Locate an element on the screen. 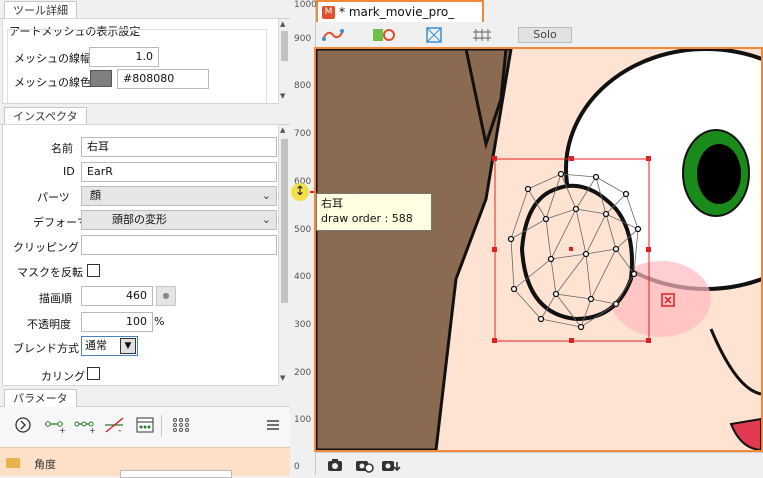 The image size is (763, 478). mesh-edit-icon is located at coordinates (384, 35).